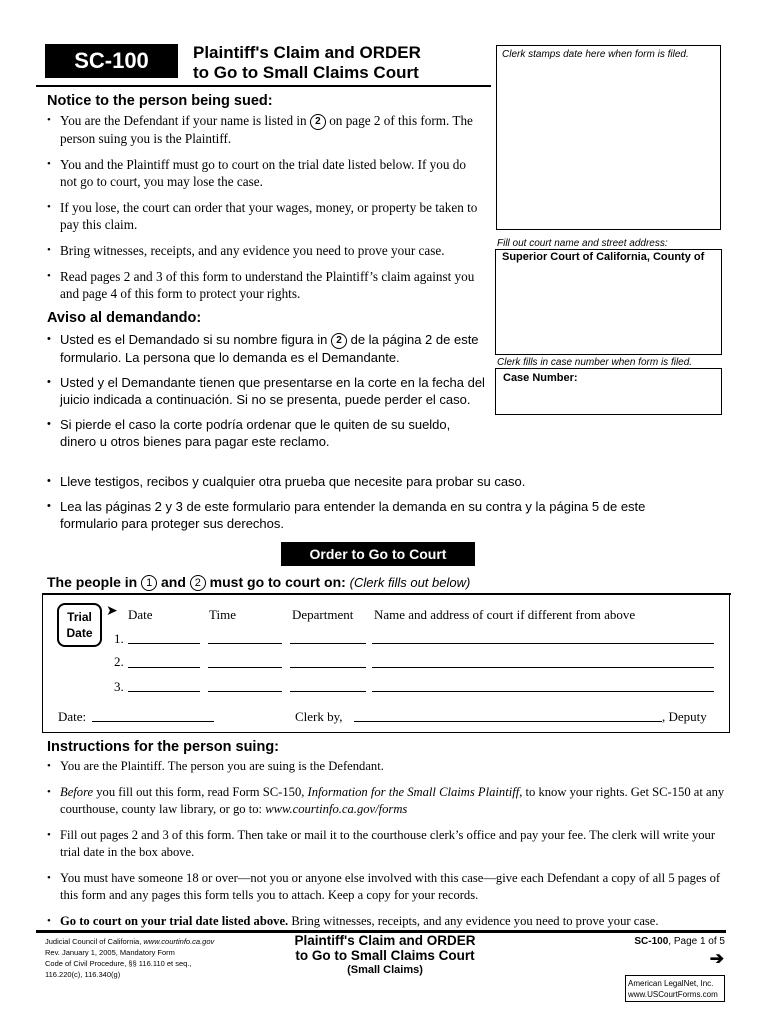 This screenshot has width=770, height=1024. What do you see at coordinates (149, 583) in the screenshot?
I see `circle-number-icon: 1` at bounding box center [149, 583].